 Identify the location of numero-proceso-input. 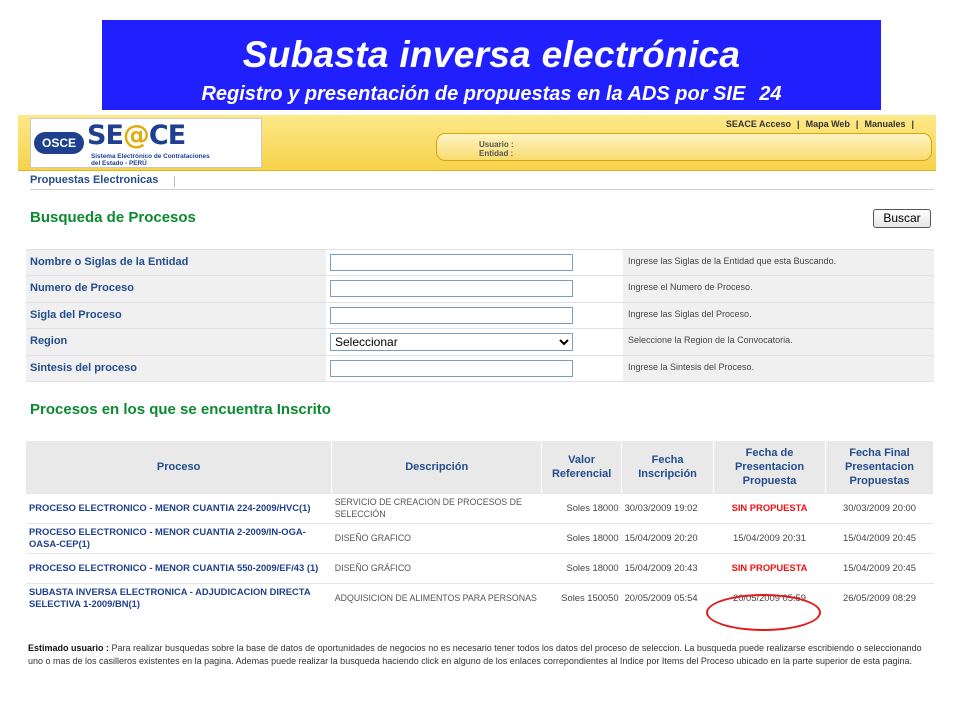
(451, 289).